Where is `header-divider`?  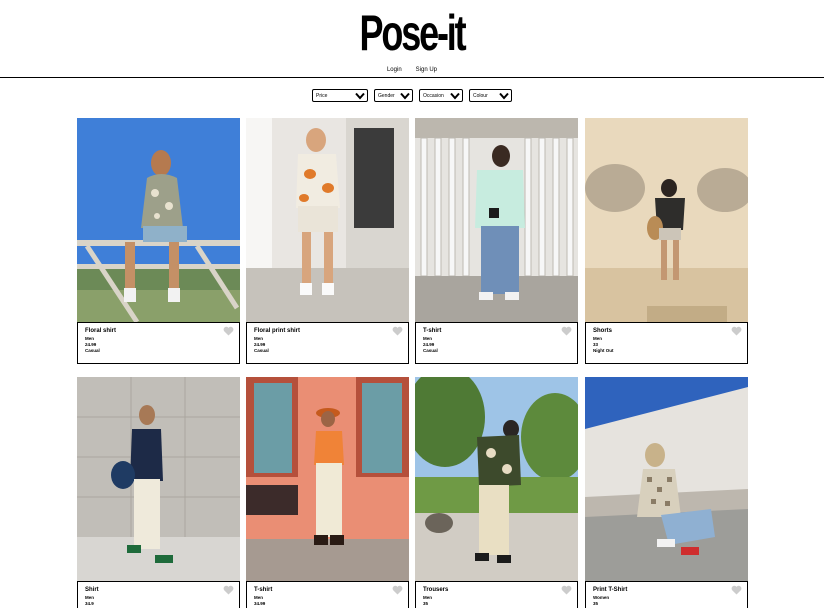
header-divider is located at coordinates (412, 77).